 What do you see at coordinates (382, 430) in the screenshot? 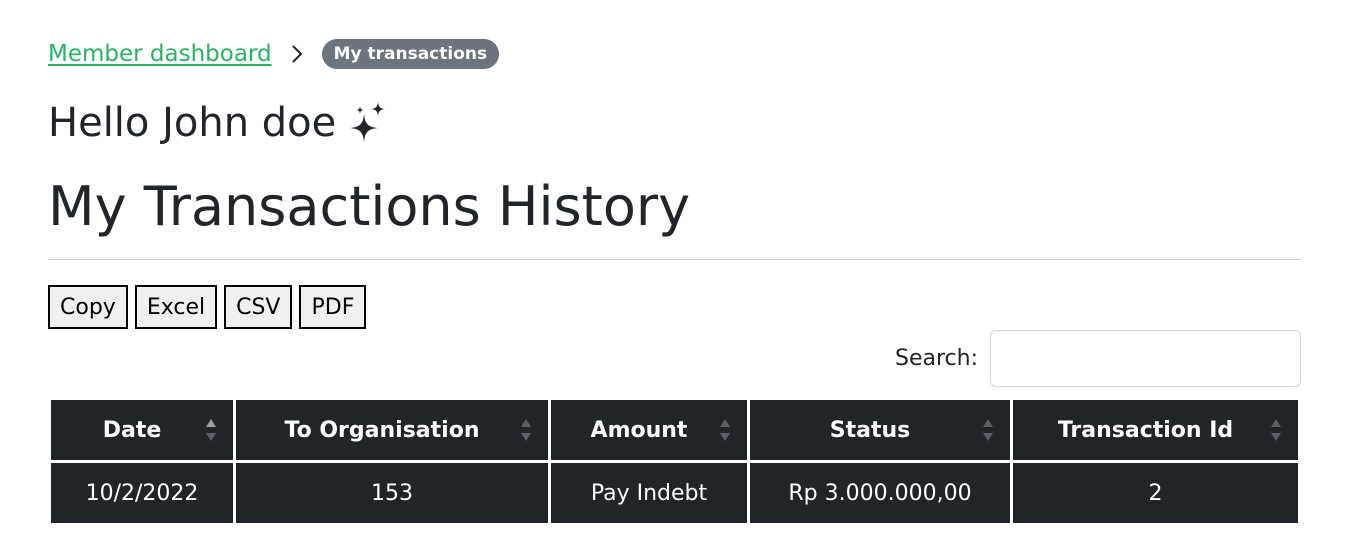
I see `column-header-label: To Organisation` at bounding box center [382, 430].